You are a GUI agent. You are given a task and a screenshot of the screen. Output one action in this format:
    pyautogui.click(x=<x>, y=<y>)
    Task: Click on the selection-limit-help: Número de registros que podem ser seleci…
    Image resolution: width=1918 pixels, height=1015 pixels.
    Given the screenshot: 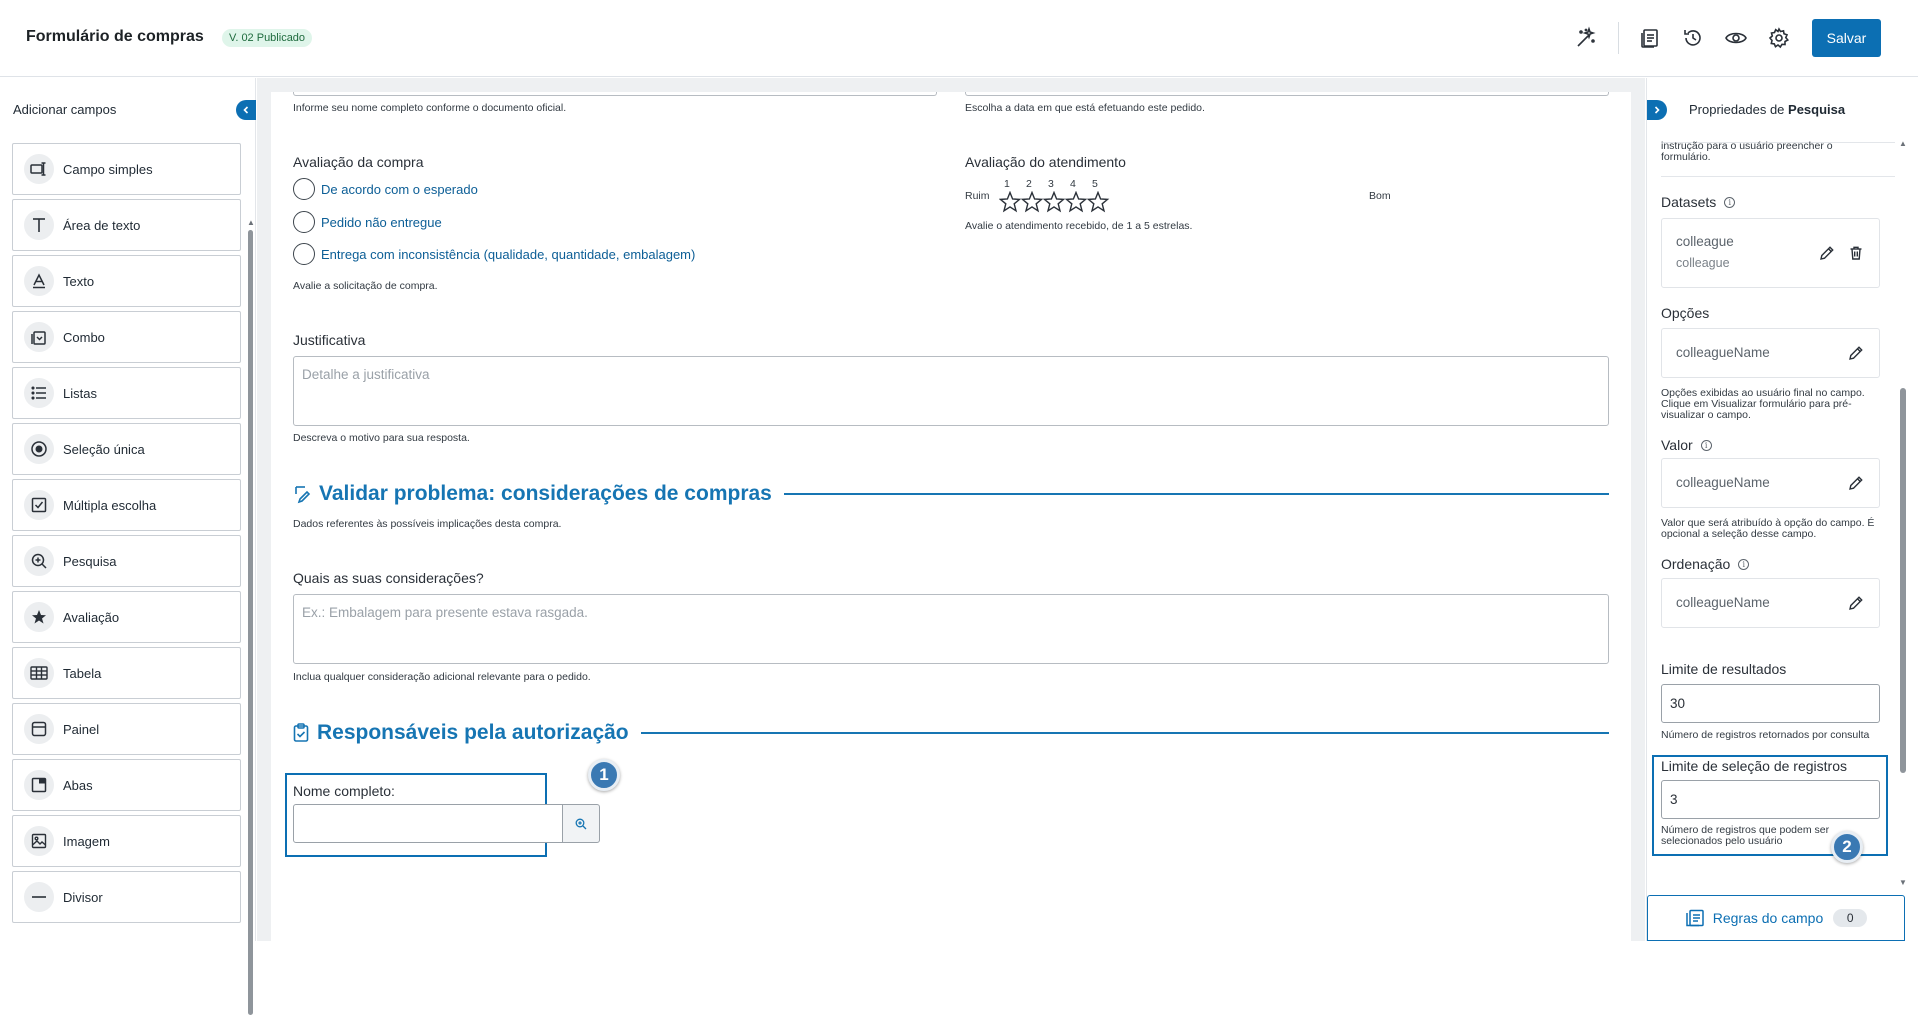 What is the action you would take?
    pyautogui.click(x=1745, y=835)
    